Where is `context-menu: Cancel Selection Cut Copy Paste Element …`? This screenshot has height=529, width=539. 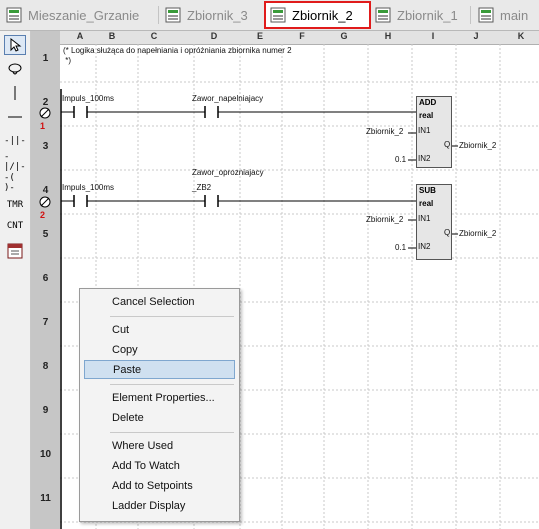 context-menu: Cancel Selection Cut Copy Paste Element … is located at coordinates (159, 405).